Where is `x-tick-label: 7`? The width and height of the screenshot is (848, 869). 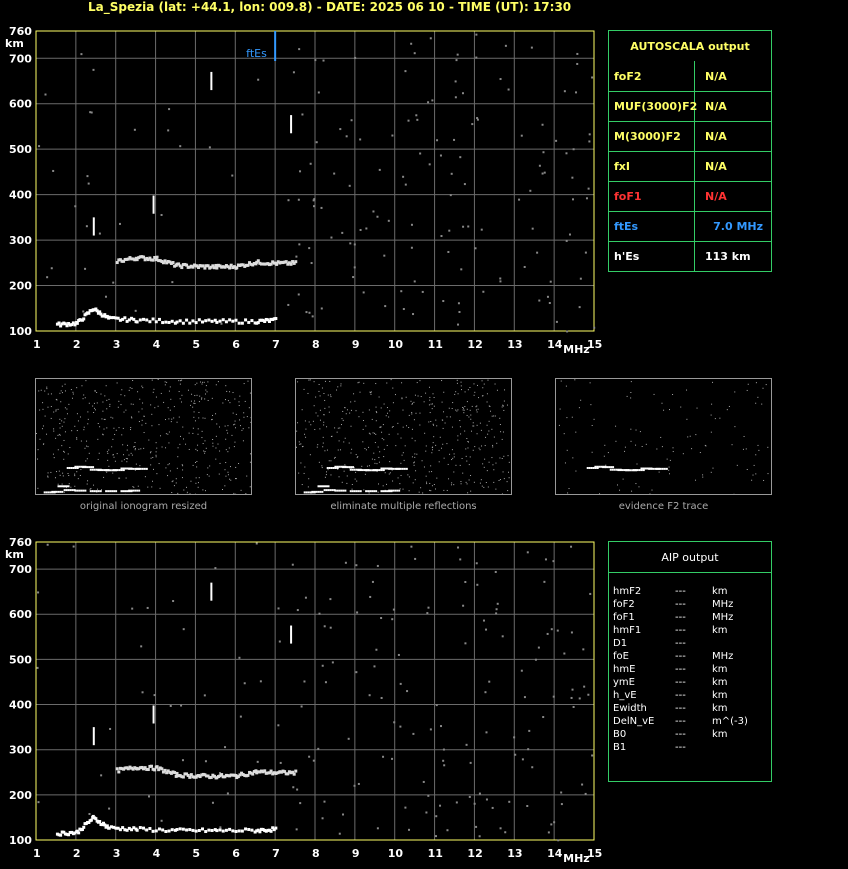 x-tick-label: 7 is located at coordinates (276, 344).